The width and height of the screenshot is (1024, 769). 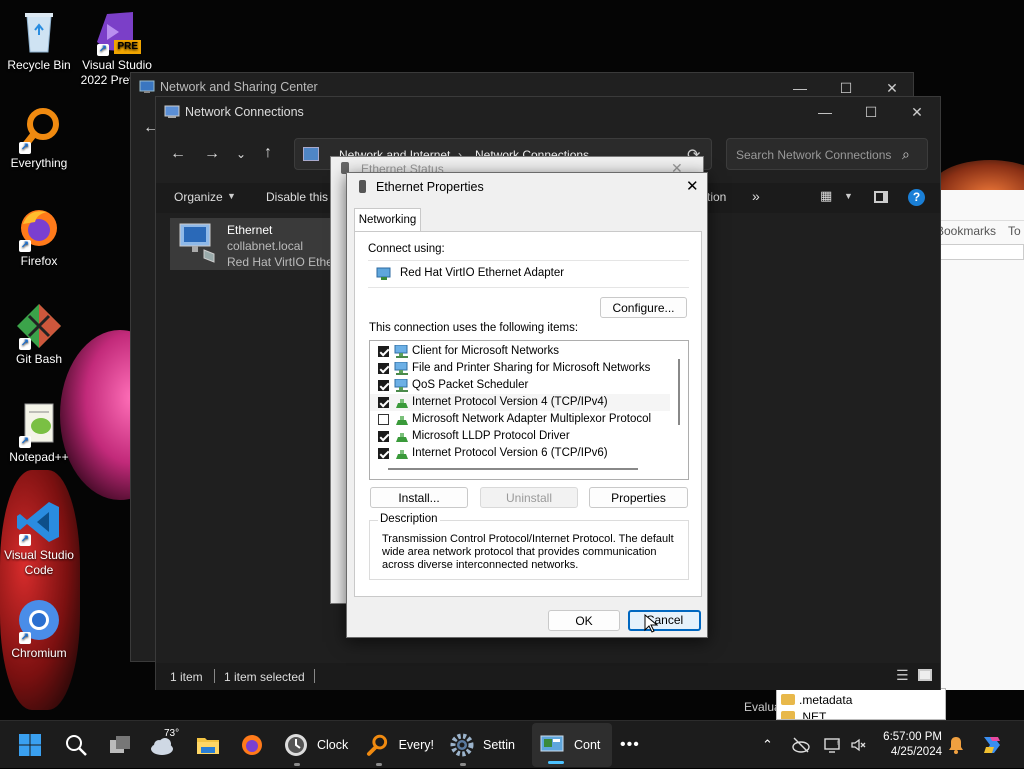 I want to click on volume-tray-icon, so click(x=859, y=745).